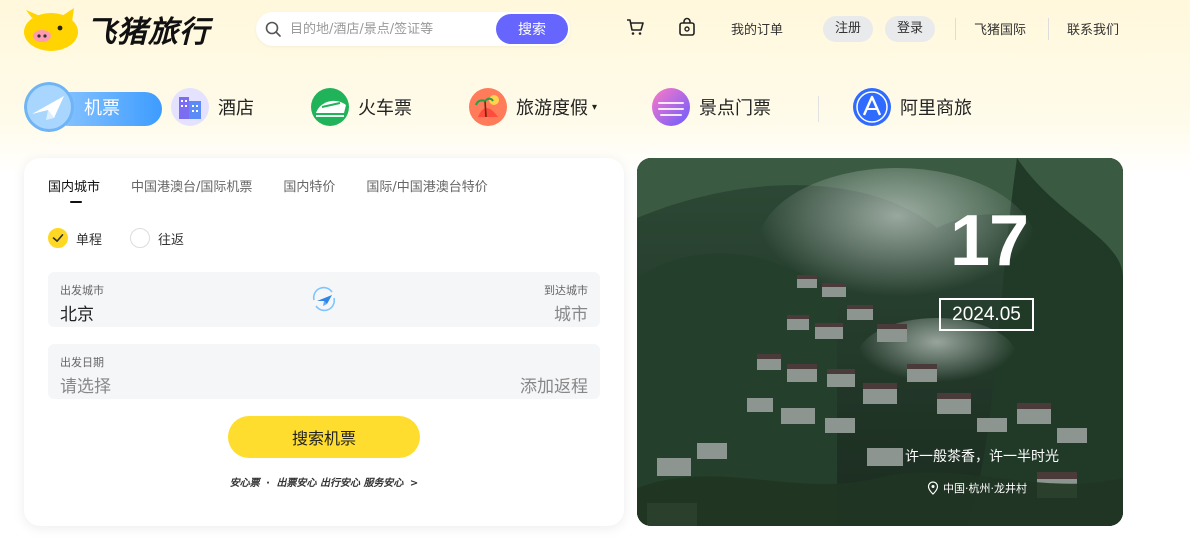 This screenshot has width=1190, height=552. Describe the element at coordinates (910, 29) in the screenshot. I see `login-button: 登录` at that location.